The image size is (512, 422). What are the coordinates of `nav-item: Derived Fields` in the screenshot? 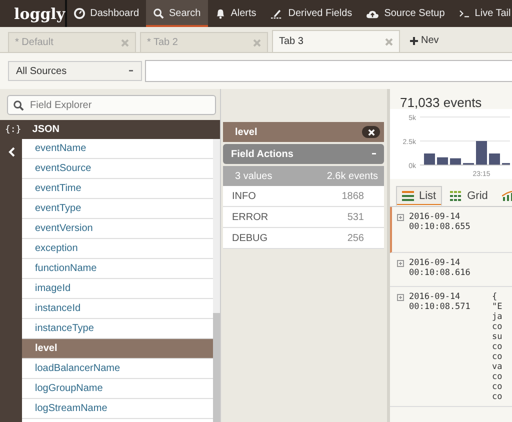 It's located at (311, 13).